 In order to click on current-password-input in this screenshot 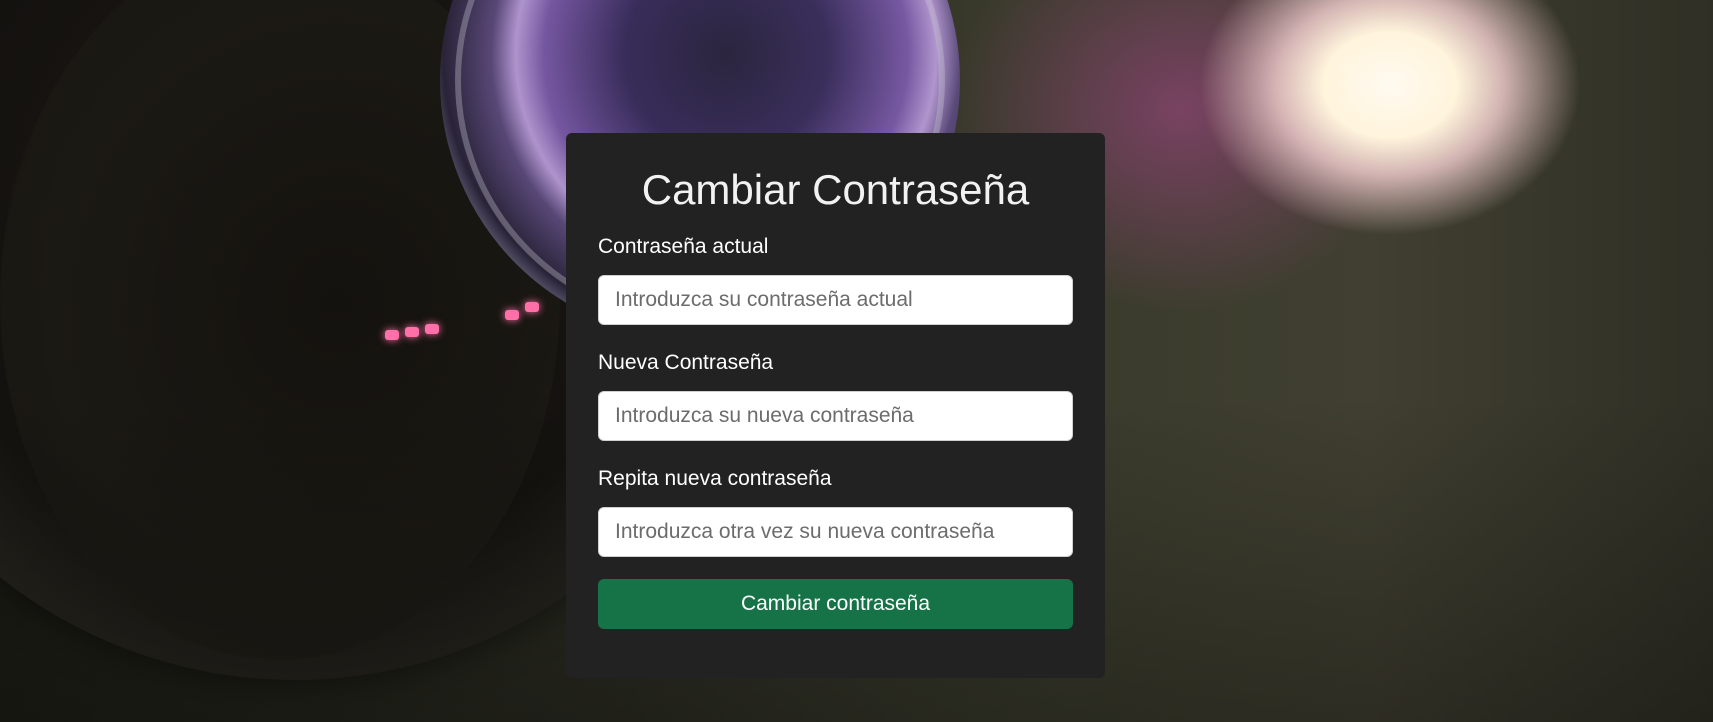, I will do `click(835, 300)`.